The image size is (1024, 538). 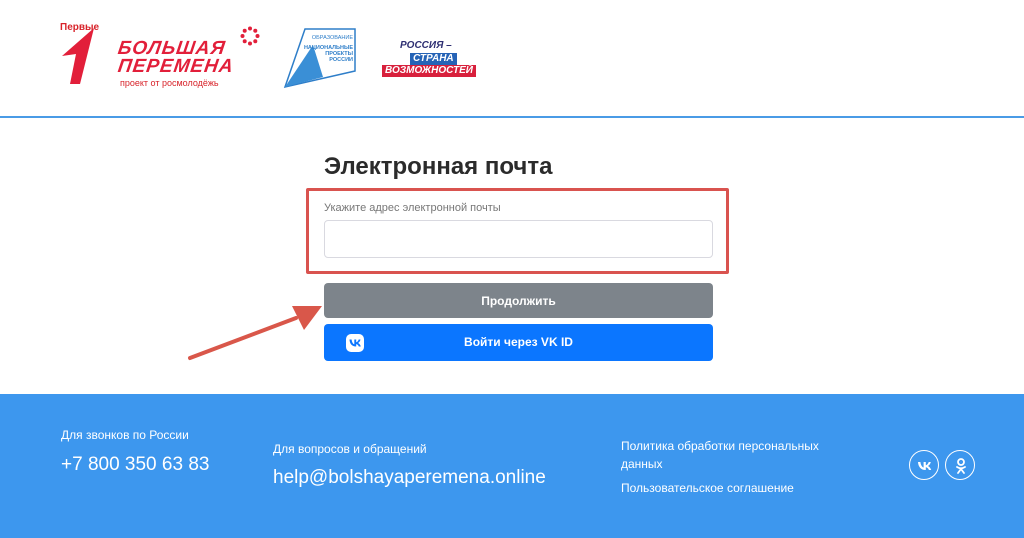 What do you see at coordinates (136, 465) in the screenshot?
I see `support-phone-link: +7 800 350 63 83` at bounding box center [136, 465].